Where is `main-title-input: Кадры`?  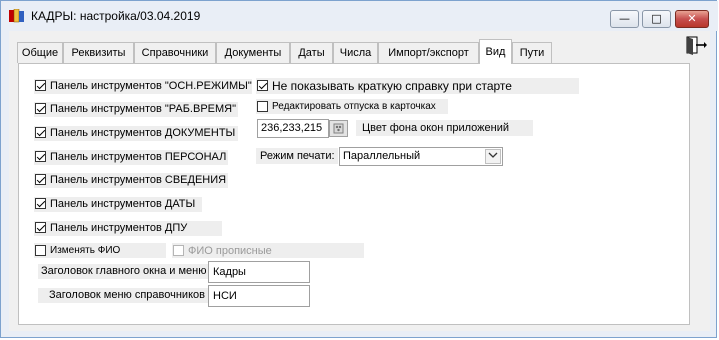
main-title-input: Кадры is located at coordinates (259, 272).